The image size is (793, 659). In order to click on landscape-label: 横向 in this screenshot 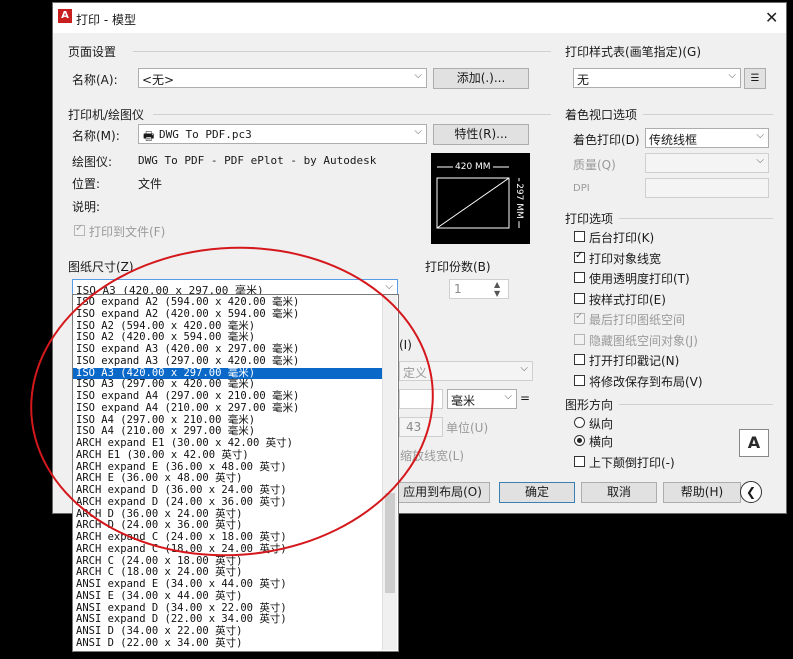, I will do `click(601, 442)`.